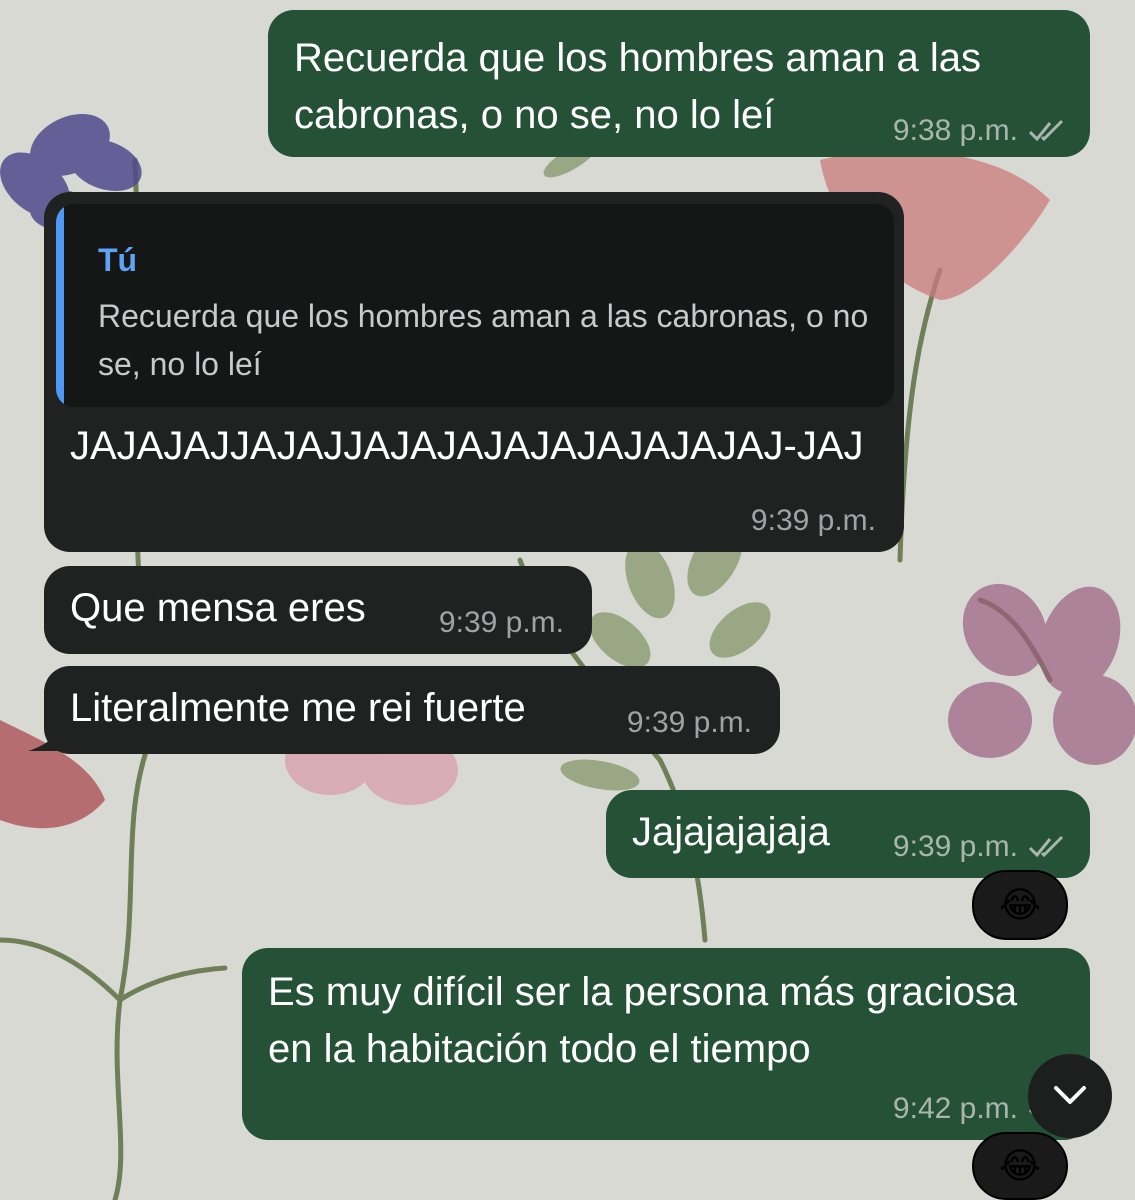 Image resolution: width=1135 pixels, height=1200 pixels. I want to click on chevron-down-icon, so click(1070, 1095).